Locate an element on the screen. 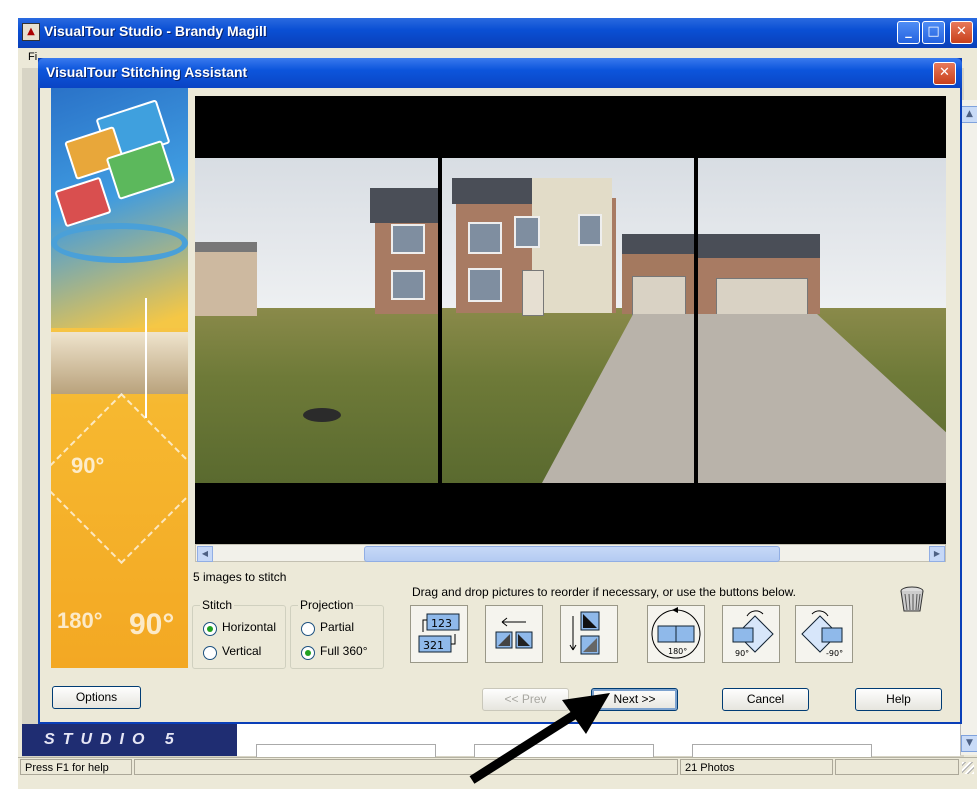 The width and height of the screenshot is (977, 790). scroll-right-arrow-icon: ▶ is located at coordinates (937, 554).